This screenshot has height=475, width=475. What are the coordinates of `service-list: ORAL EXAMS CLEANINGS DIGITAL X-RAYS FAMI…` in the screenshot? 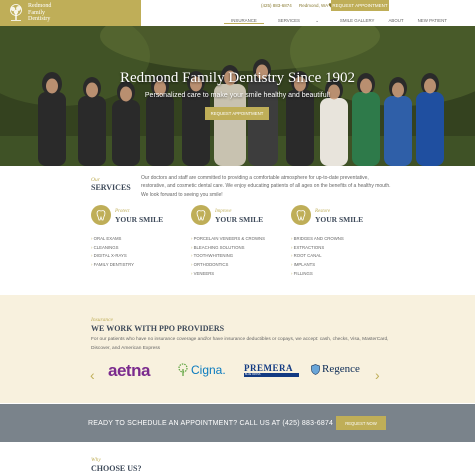 It's located at (112, 252).